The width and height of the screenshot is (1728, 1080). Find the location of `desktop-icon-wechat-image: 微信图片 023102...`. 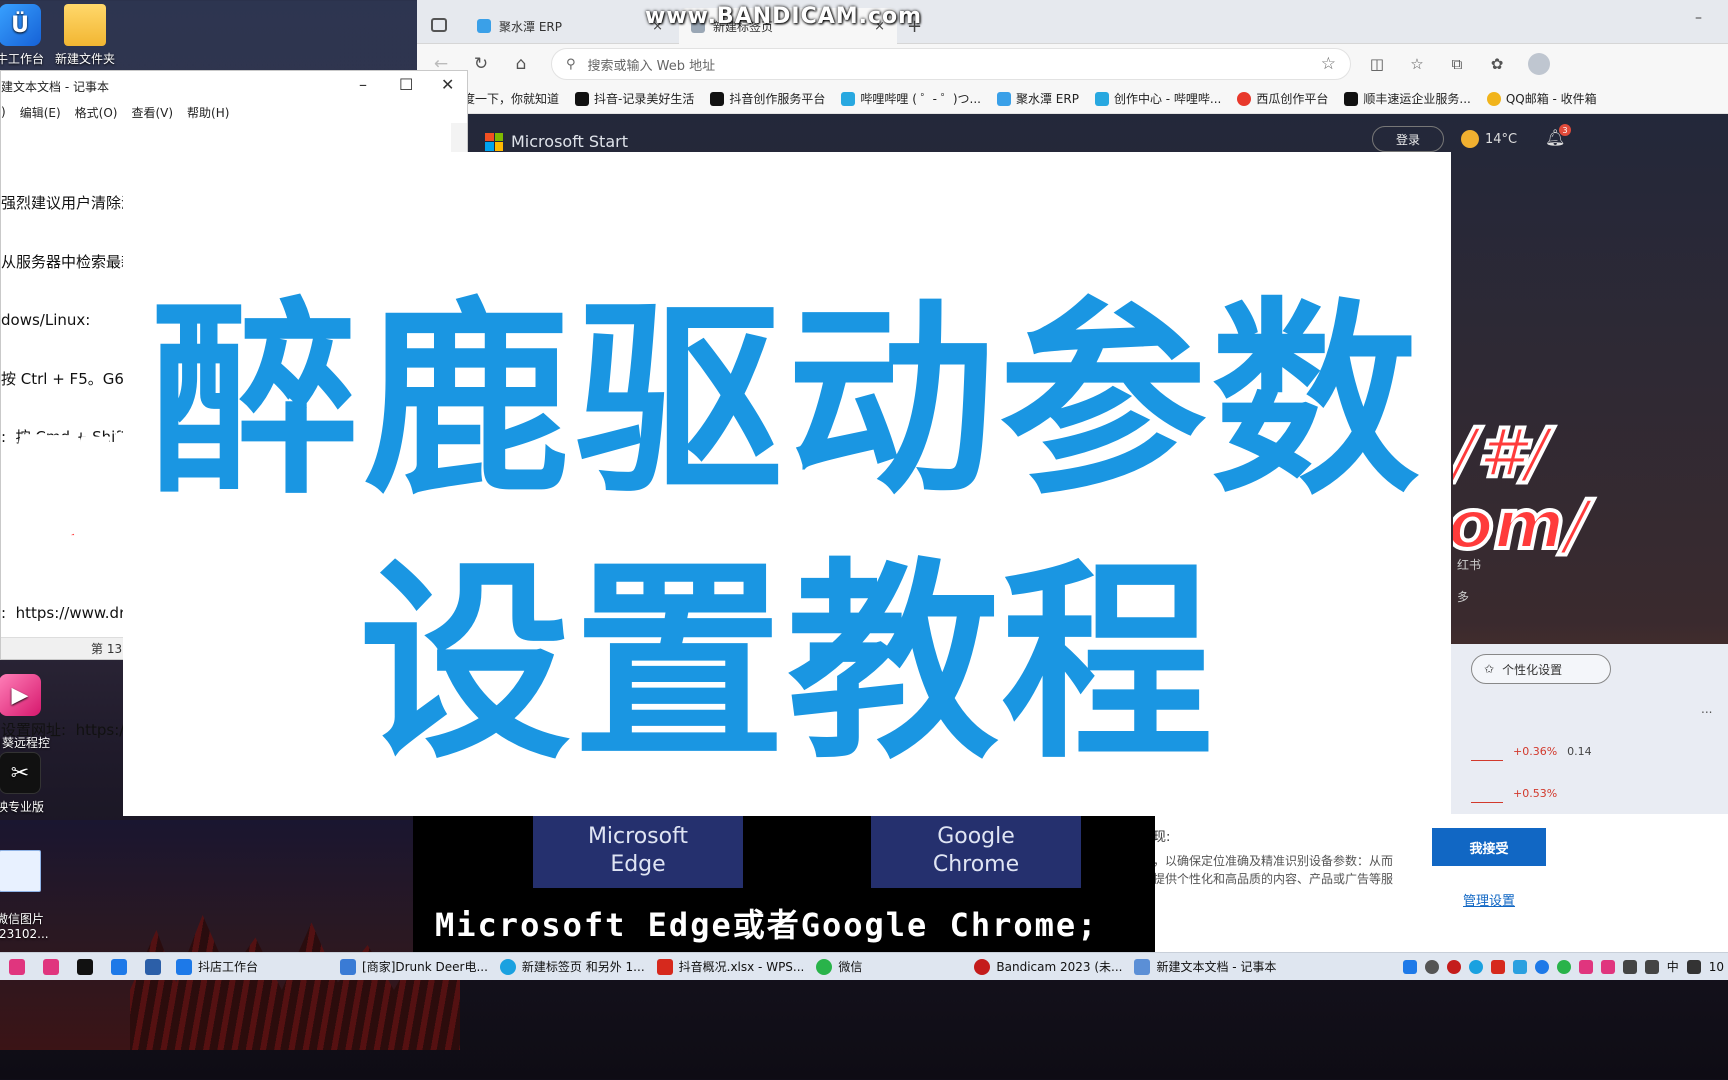

desktop-icon-wechat-image: 微信图片 023102... is located at coordinates (30, 895).